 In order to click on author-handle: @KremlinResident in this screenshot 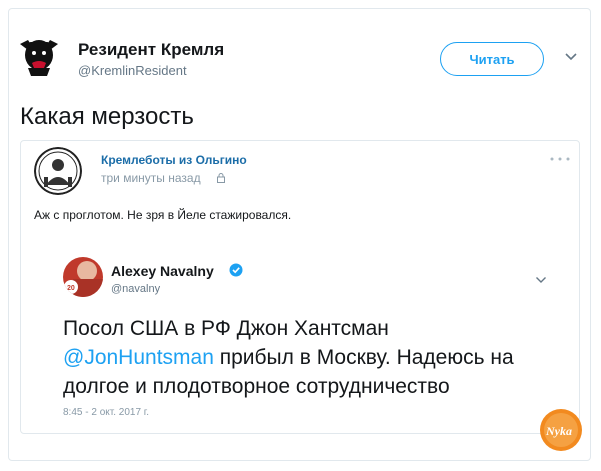, I will do `click(132, 70)`.